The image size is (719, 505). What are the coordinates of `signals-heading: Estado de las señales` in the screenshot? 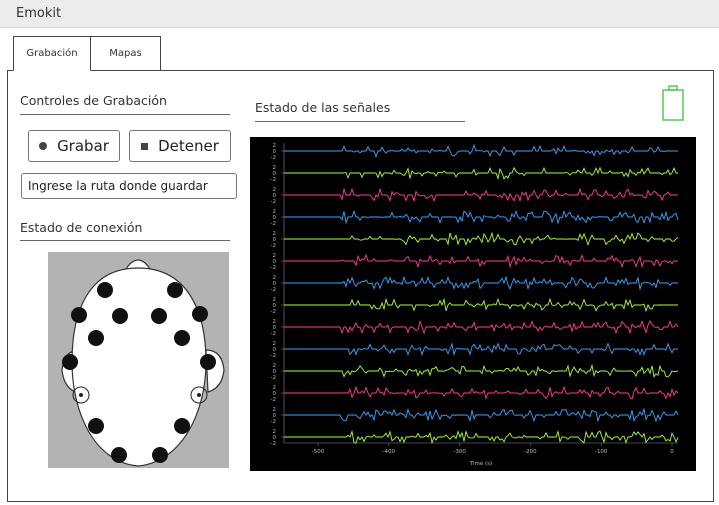 It's located at (323, 107).